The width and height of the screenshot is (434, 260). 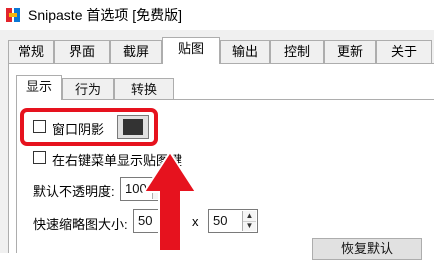 I want to click on tab-control: 控制, so click(x=297, y=51).